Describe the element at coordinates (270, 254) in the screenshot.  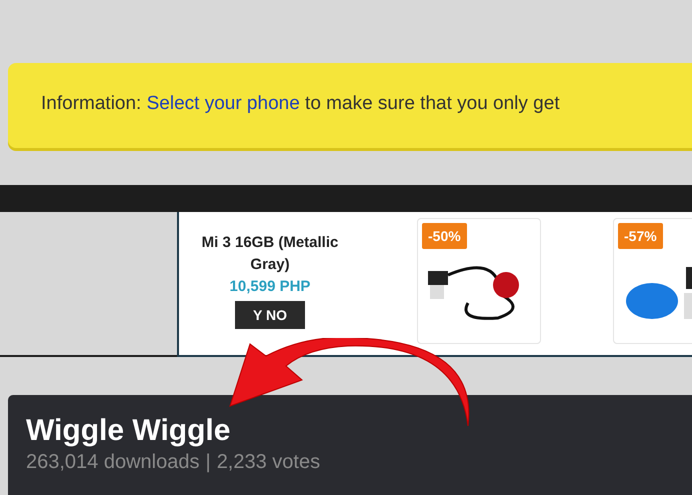
I see `product-name: Mi 3 16GB (Metallic Gray)` at that location.